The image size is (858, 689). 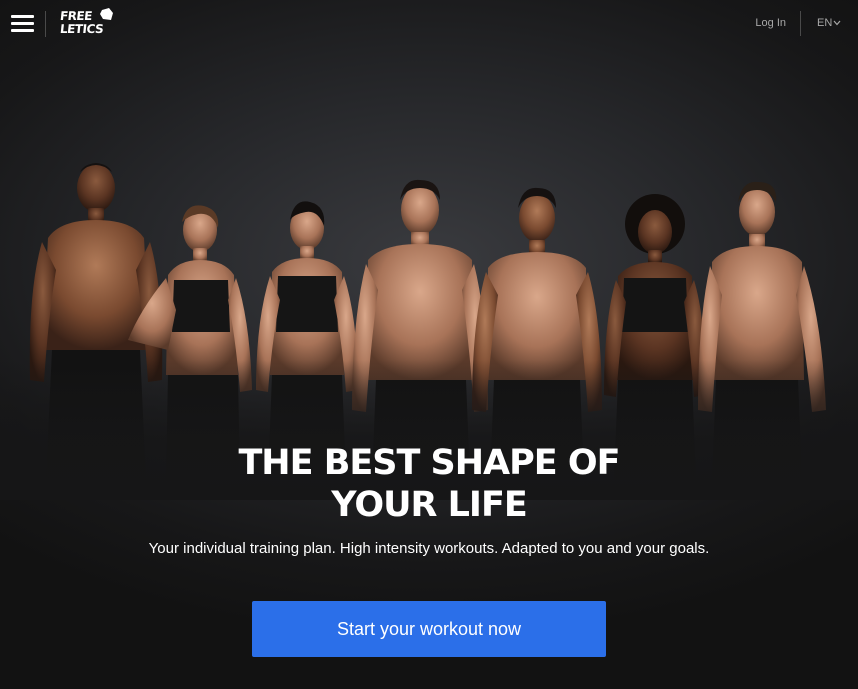 What do you see at coordinates (76, 16) in the screenshot?
I see `logo-text-line1: FREE` at bounding box center [76, 16].